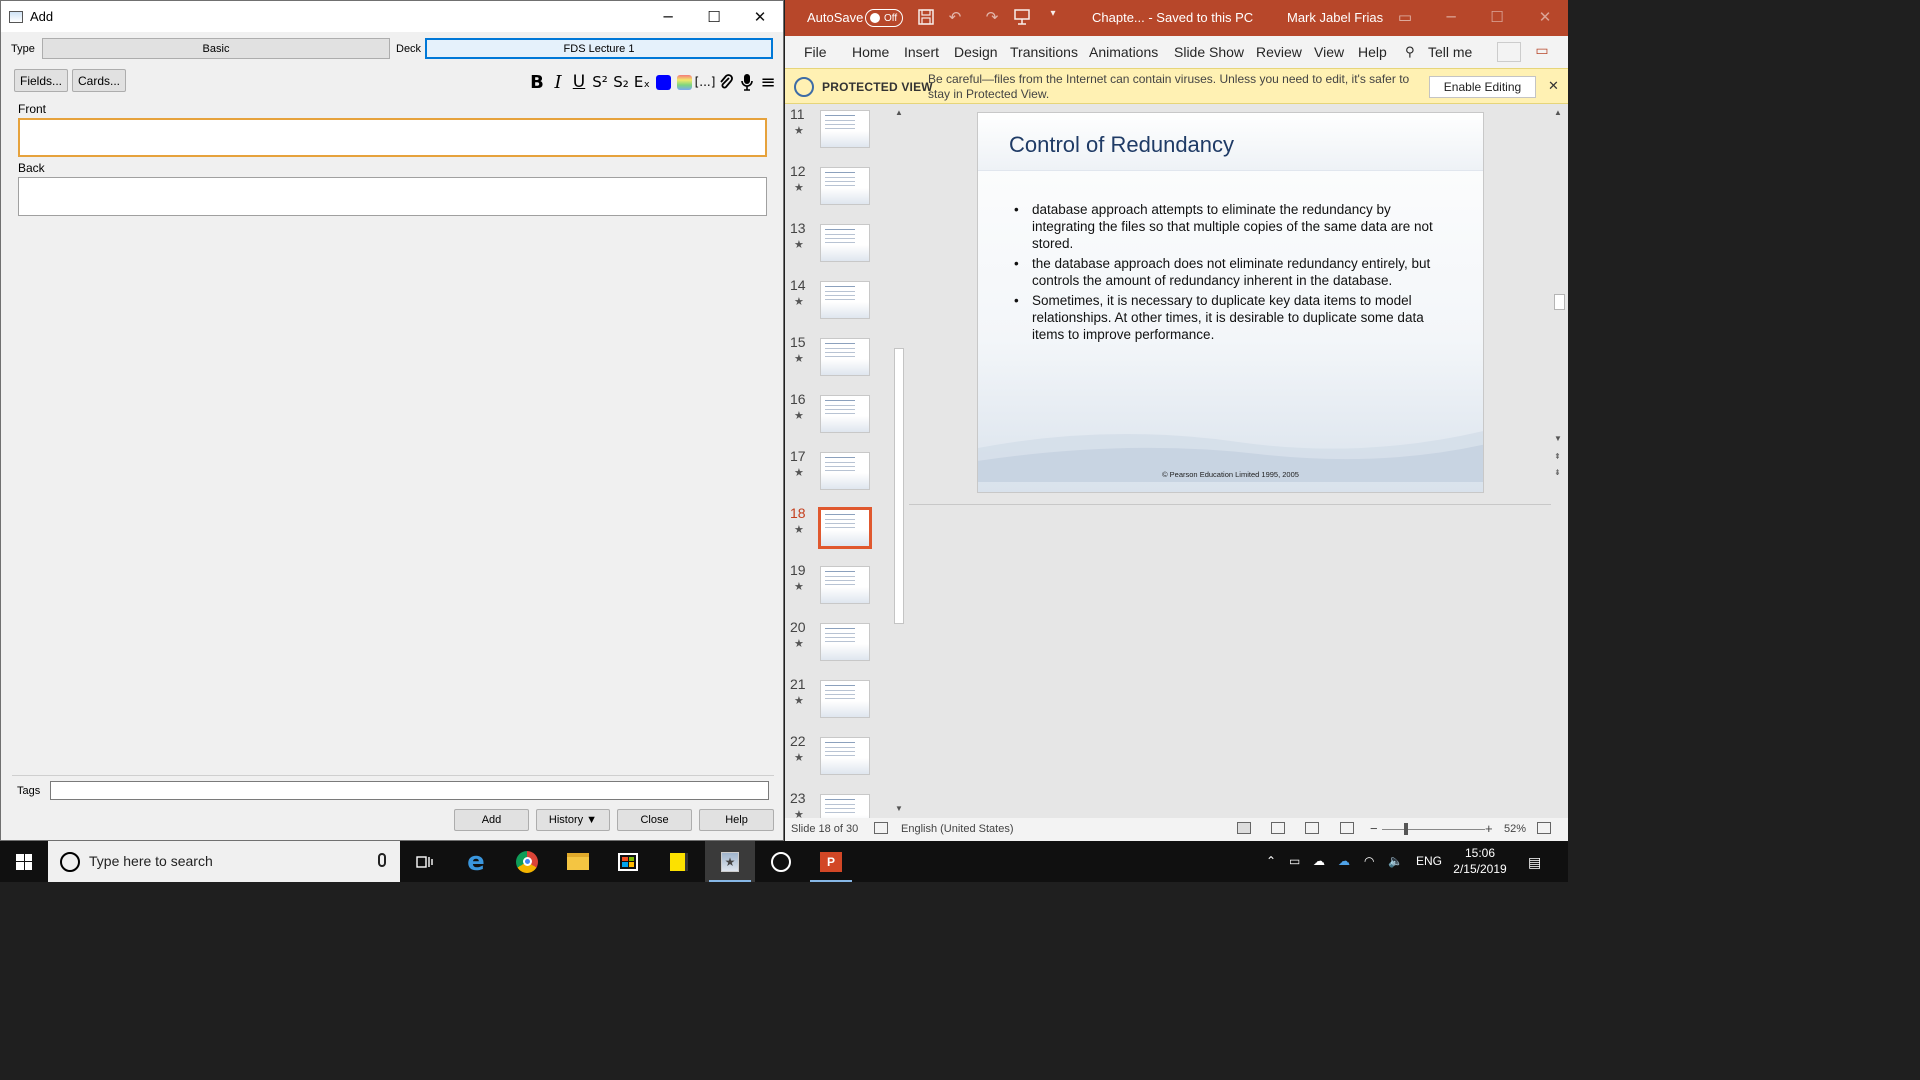 This screenshot has width=1920, height=1080. Describe the element at coordinates (1209, 52) in the screenshot. I see `tab-slide-show: Slide Show` at that location.